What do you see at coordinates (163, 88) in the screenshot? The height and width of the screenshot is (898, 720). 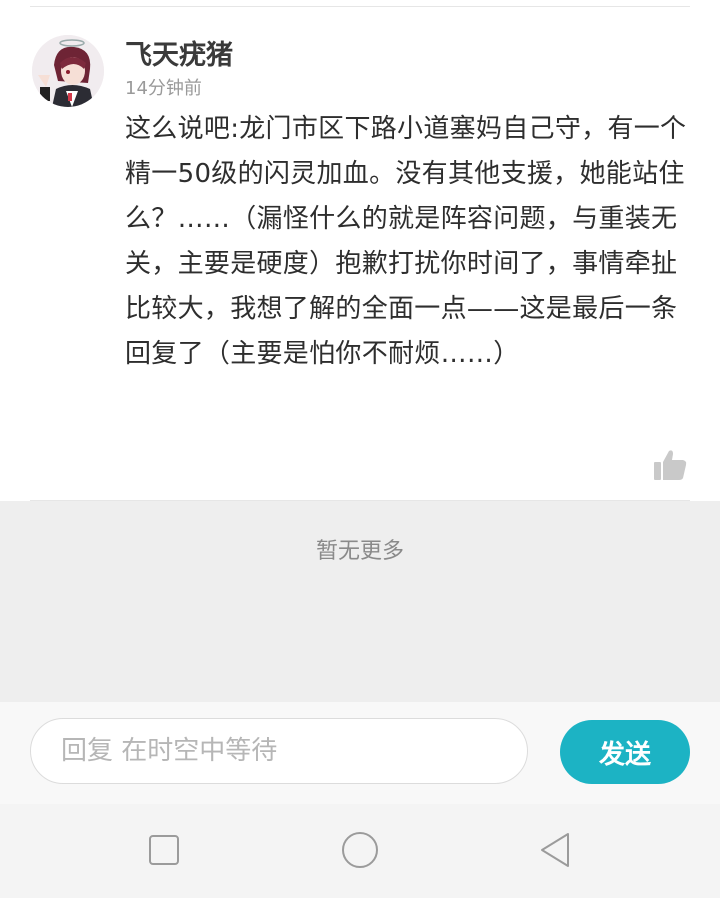 I see `timestamp: 14分钟前` at bounding box center [163, 88].